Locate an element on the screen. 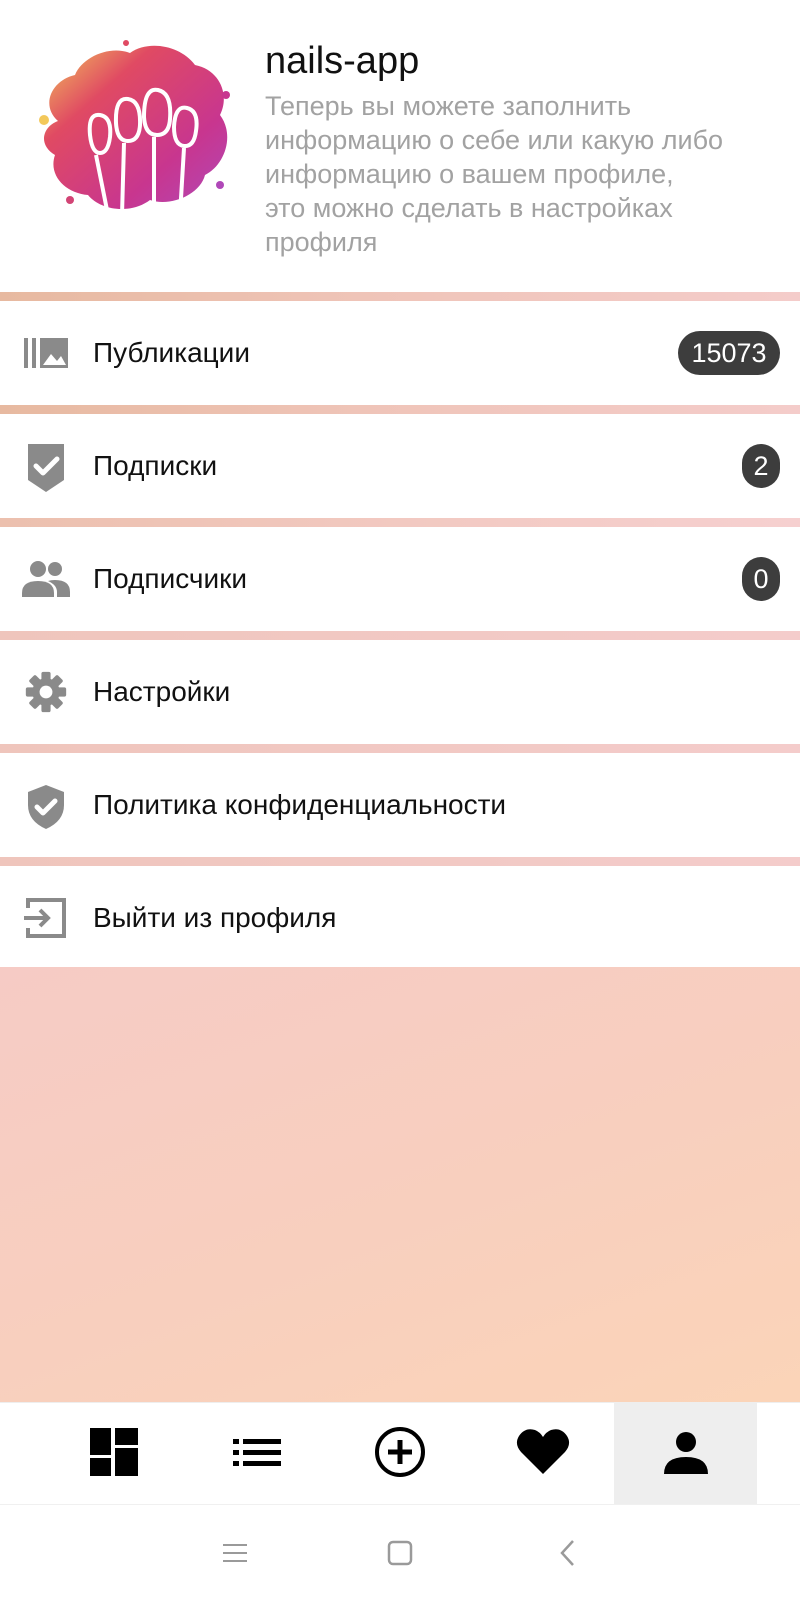  gear-icon is located at coordinates (46, 692).